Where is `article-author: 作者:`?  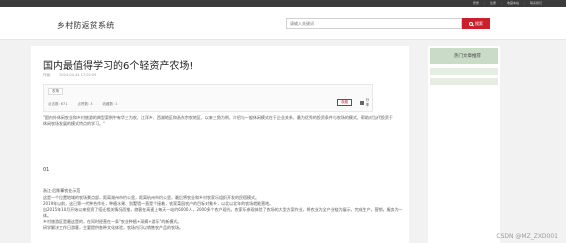 article-author: 作者: is located at coordinates (47, 75).